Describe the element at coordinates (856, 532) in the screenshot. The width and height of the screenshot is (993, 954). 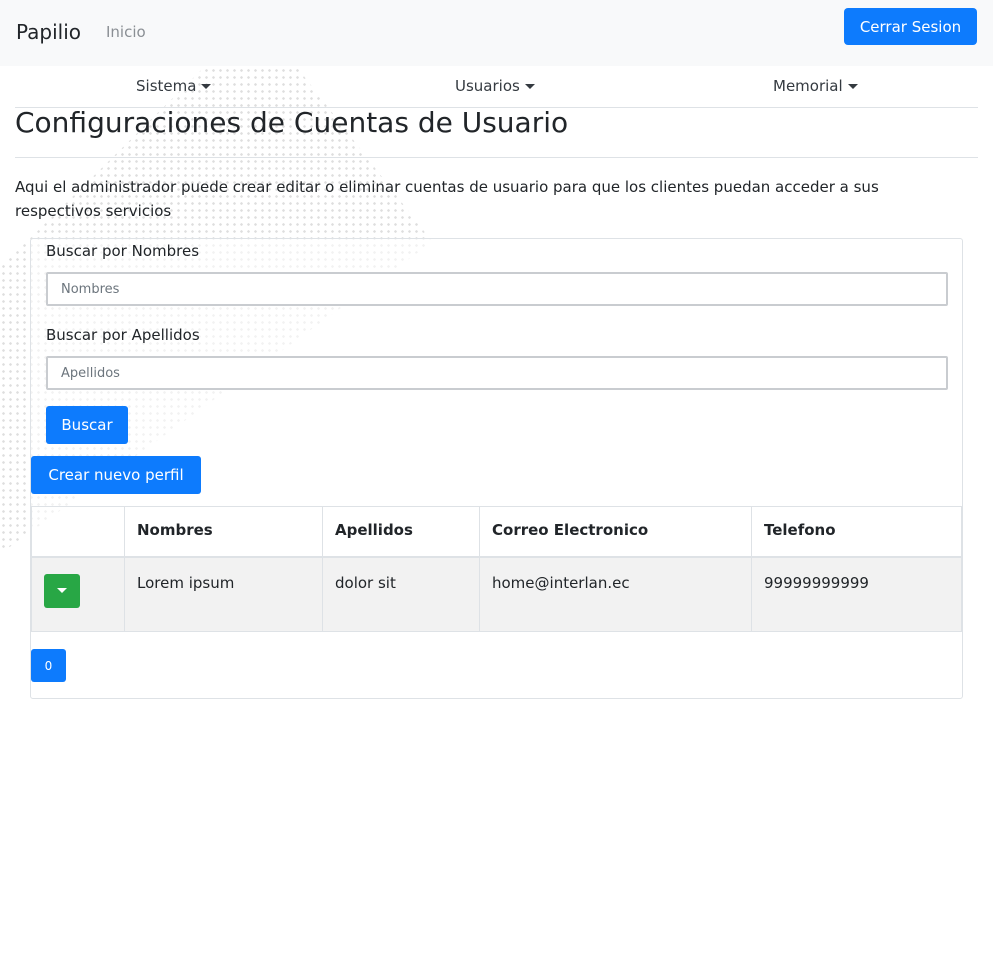
I see `column-header-telefono: Telefono` at that location.